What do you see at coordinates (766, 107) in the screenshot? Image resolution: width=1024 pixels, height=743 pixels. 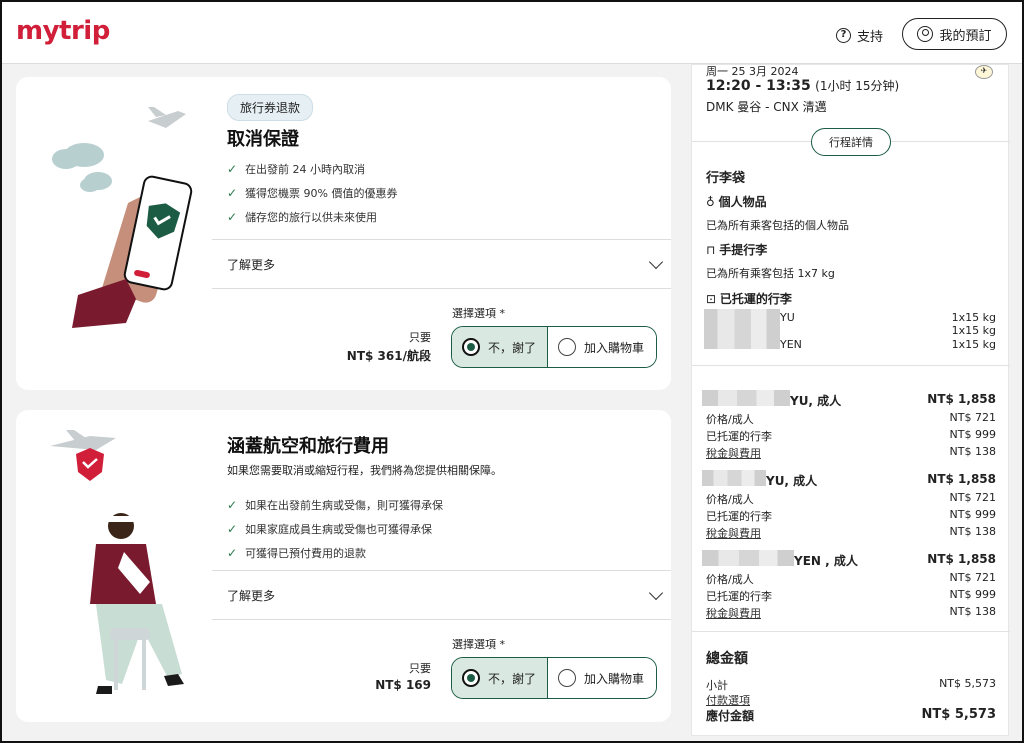 I see `flight-route: DMK 曼谷 - CNX 清邁` at bounding box center [766, 107].